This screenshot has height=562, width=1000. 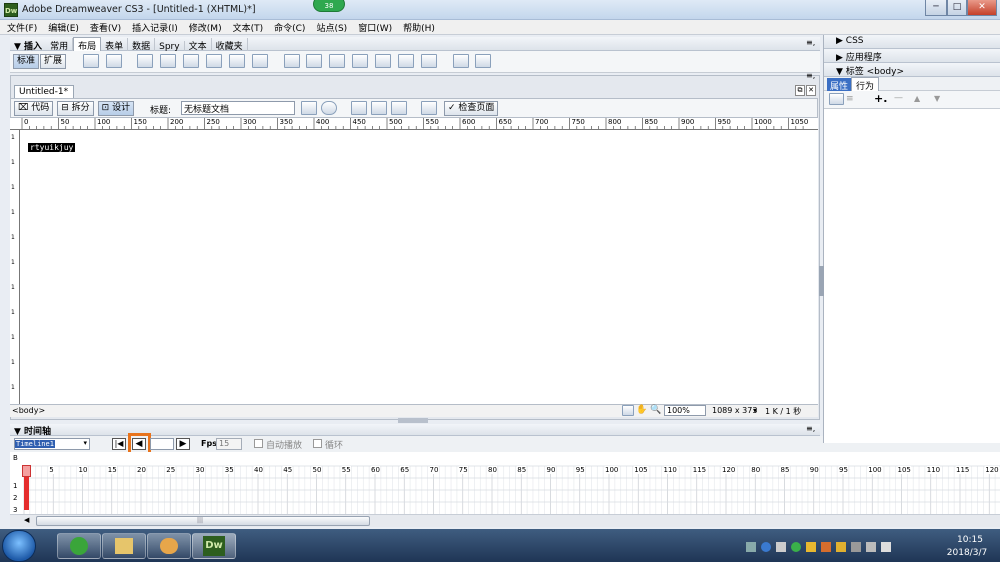 I want to click on insert-col-left-icon, so click(x=360, y=61).